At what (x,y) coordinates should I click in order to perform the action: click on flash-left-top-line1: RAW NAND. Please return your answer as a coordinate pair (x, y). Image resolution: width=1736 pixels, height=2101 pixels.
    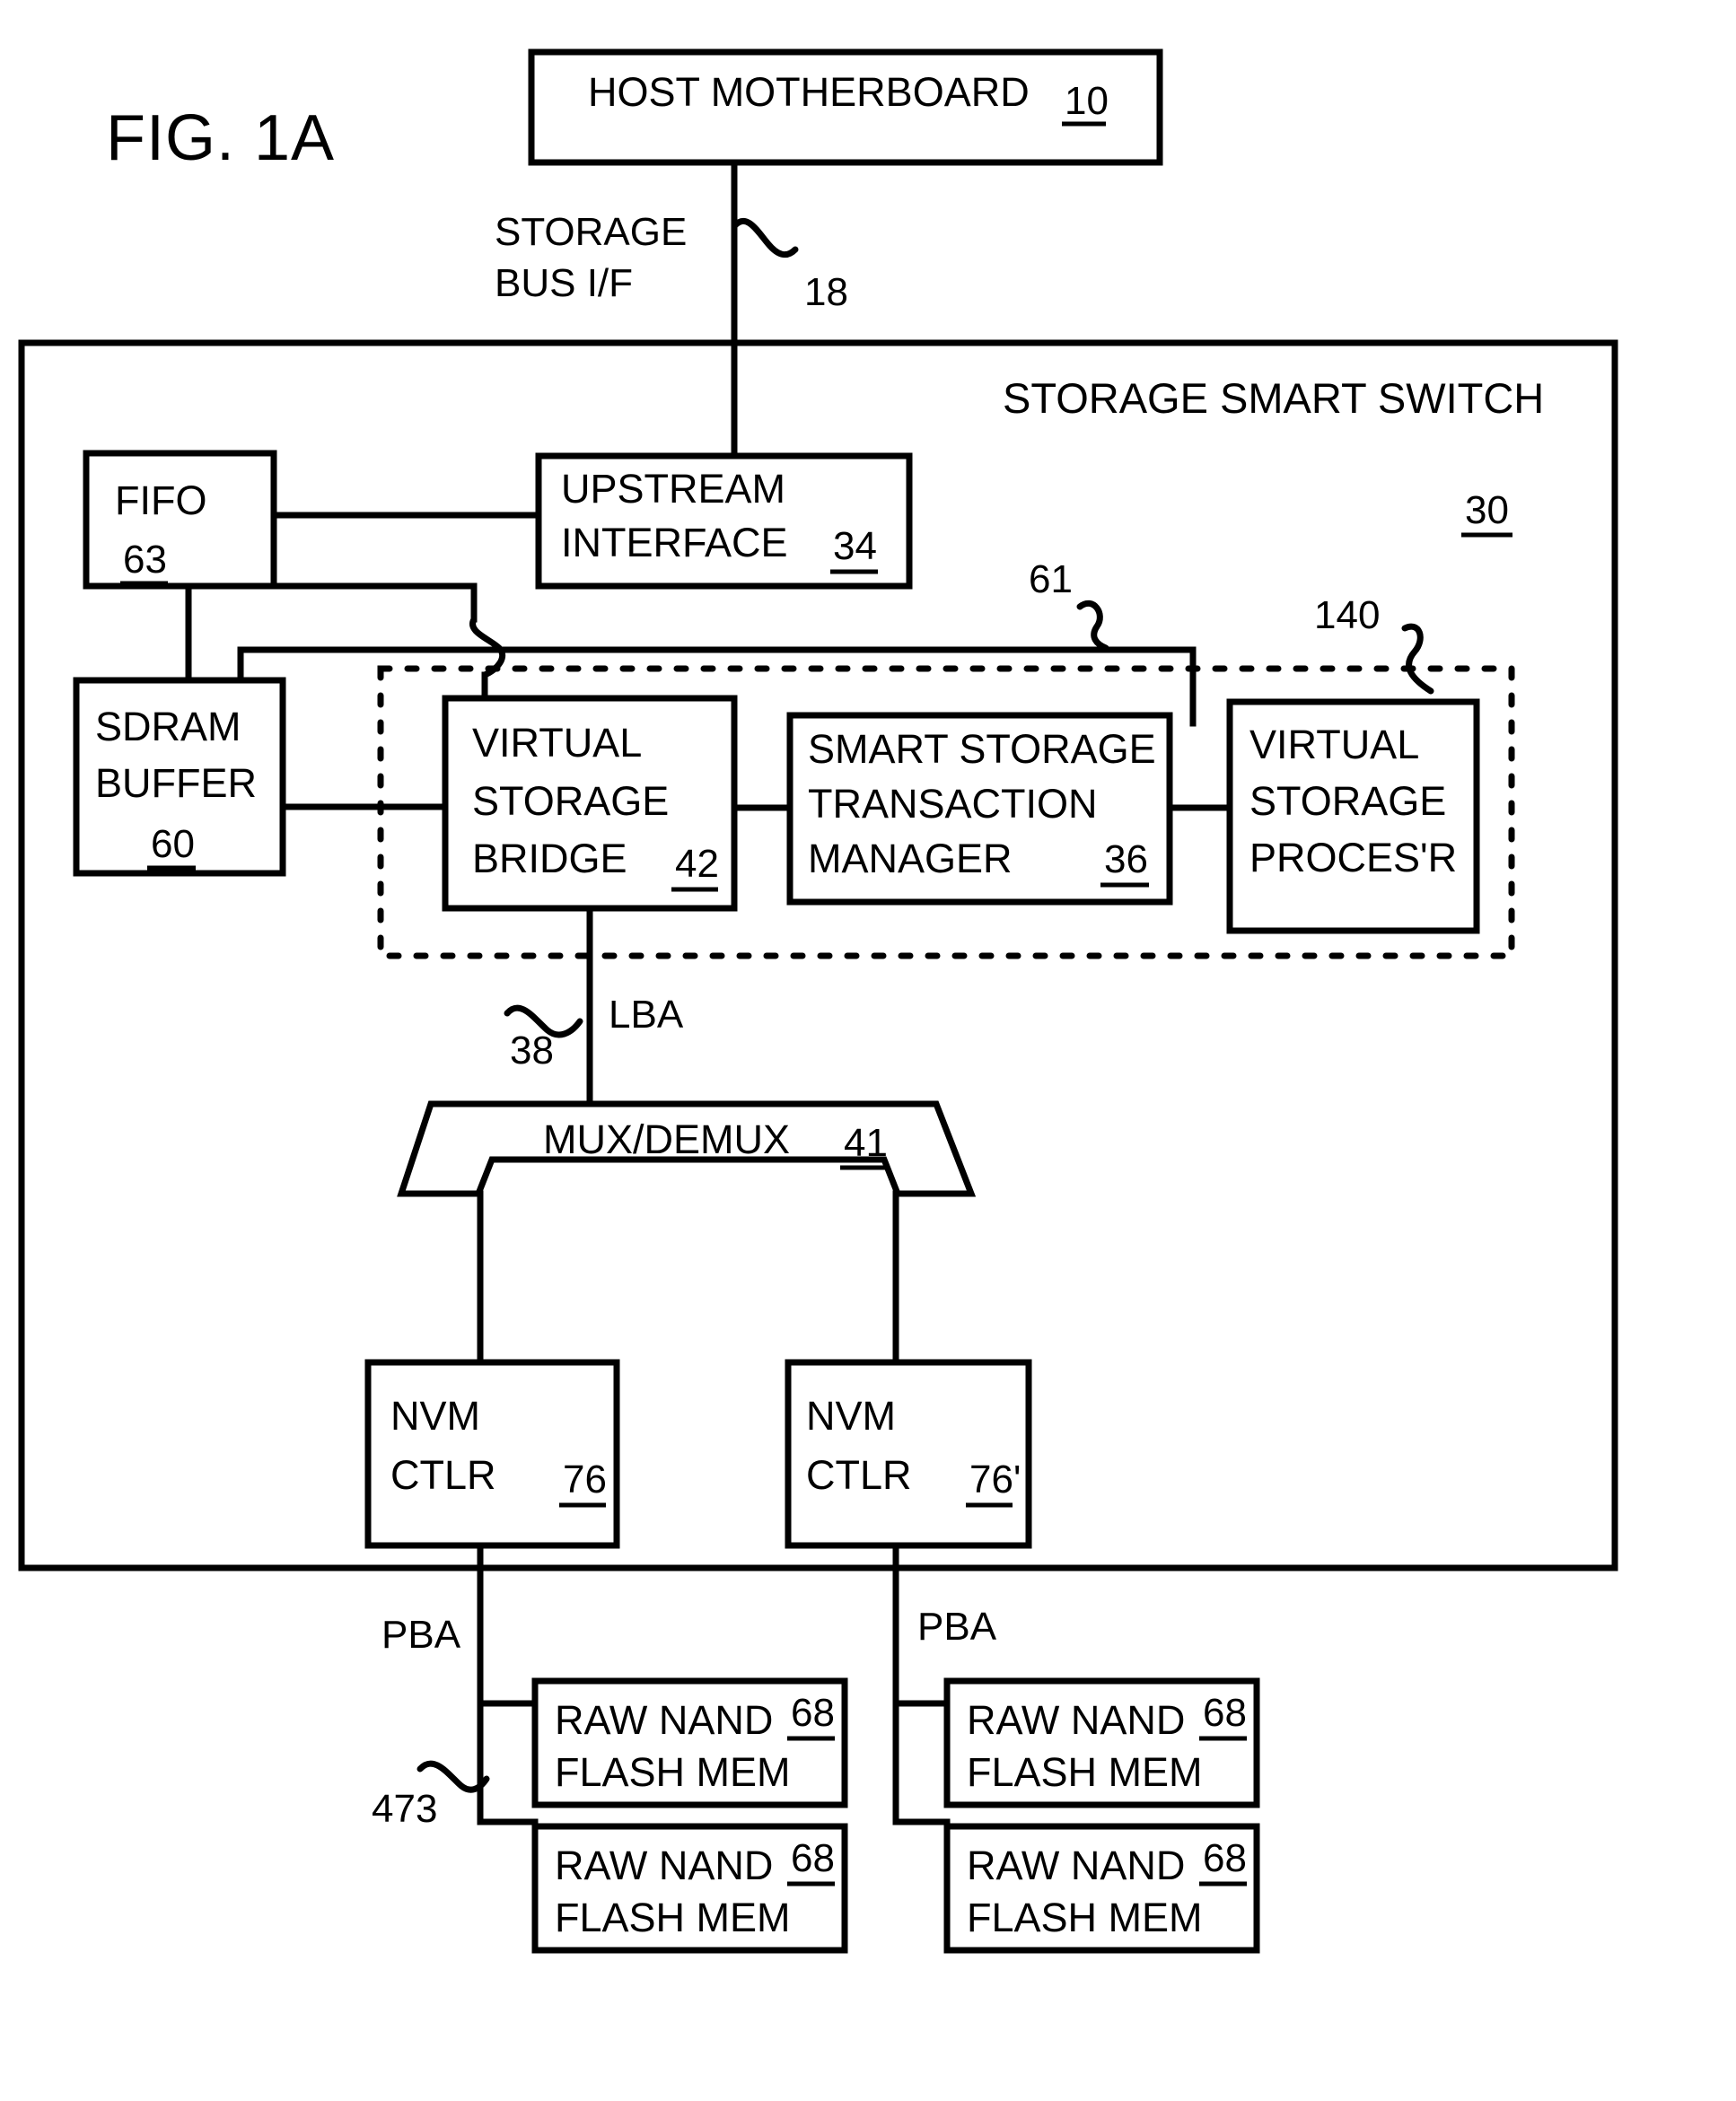
    Looking at the image, I should click on (664, 1720).